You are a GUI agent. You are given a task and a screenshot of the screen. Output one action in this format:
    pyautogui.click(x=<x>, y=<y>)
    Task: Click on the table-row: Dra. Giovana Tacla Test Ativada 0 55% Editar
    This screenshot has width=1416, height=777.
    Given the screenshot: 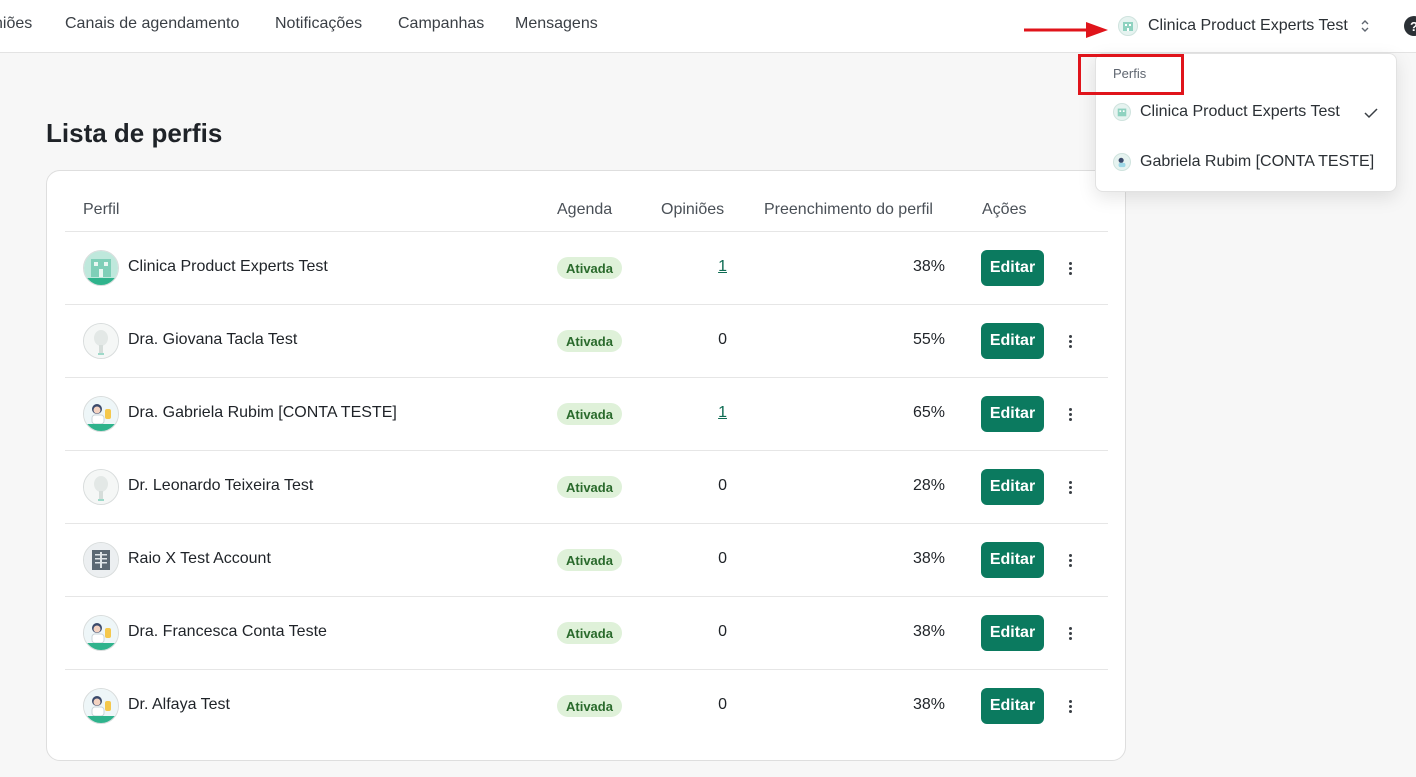 What is the action you would take?
    pyautogui.click(x=586, y=340)
    